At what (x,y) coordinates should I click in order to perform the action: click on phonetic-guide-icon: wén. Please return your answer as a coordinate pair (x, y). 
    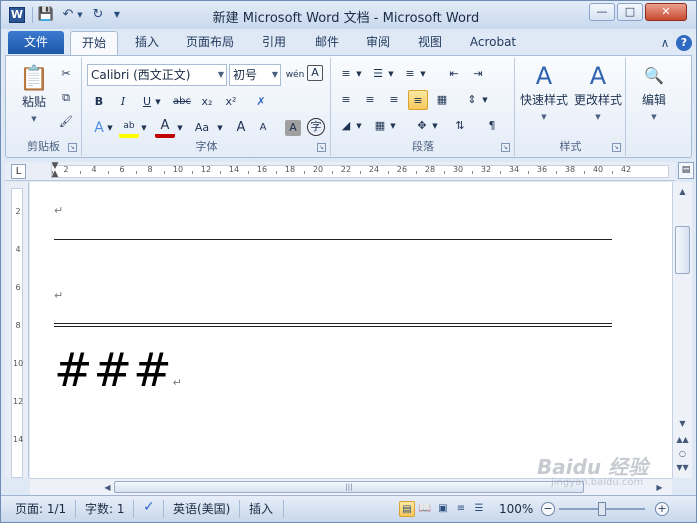
    Looking at the image, I should click on (295, 75).